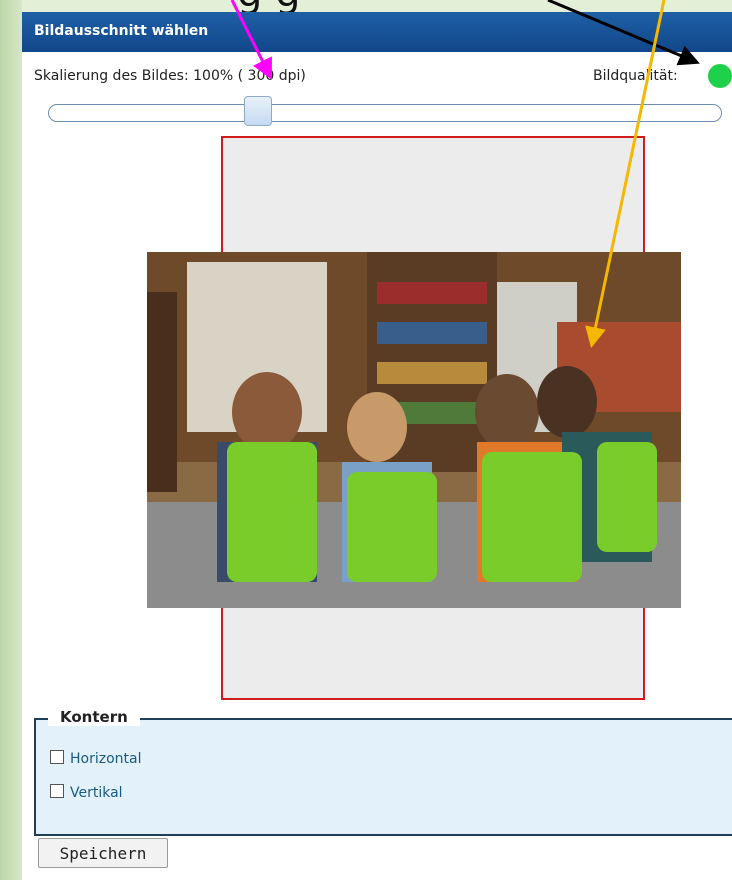 The height and width of the screenshot is (880, 732). I want to click on dialog-title: Bildausschnitt wählen, so click(121, 31).